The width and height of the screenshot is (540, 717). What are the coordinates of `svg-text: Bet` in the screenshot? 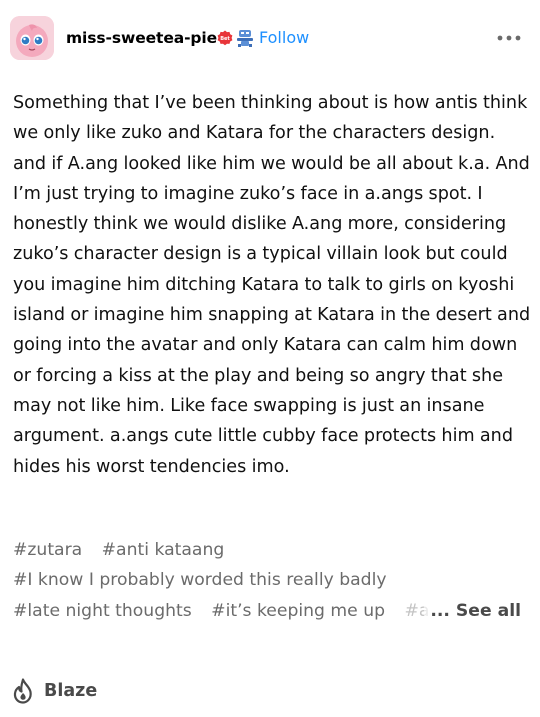 It's located at (225, 39).